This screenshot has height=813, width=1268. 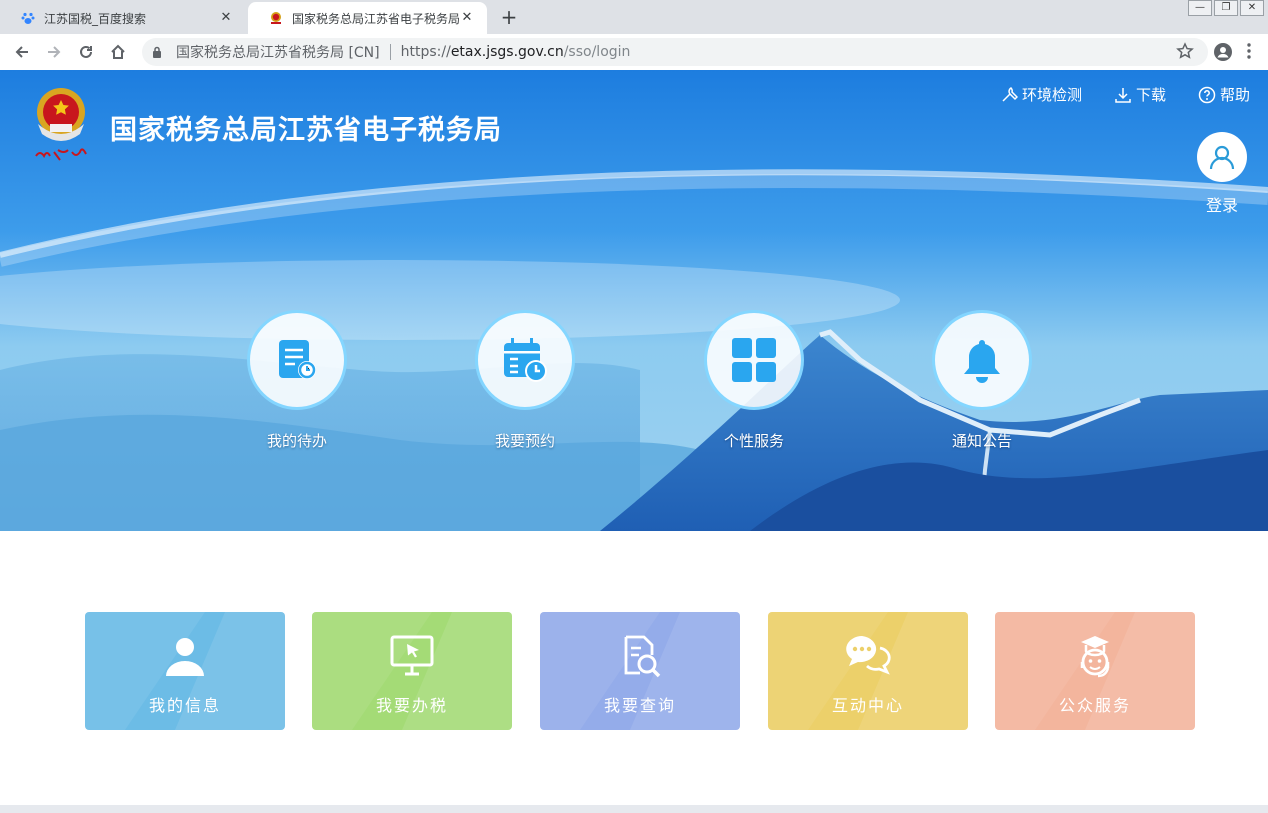 What do you see at coordinates (524, 441) in the screenshot?
I see `feature-label: 我要预约` at bounding box center [524, 441].